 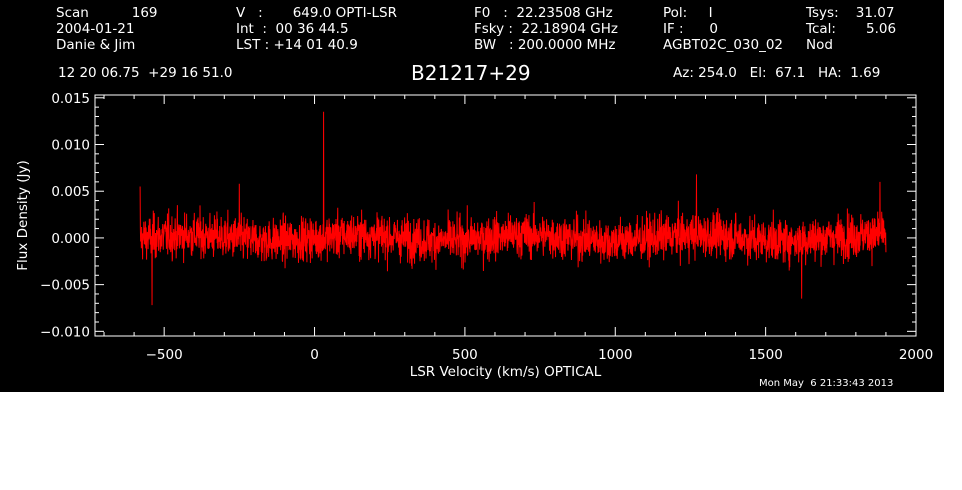 What do you see at coordinates (506, 372) in the screenshot?
I see `x-axis-label: LSR Velocity (km/s) OPTICAL` at bounding box center [506, 372].